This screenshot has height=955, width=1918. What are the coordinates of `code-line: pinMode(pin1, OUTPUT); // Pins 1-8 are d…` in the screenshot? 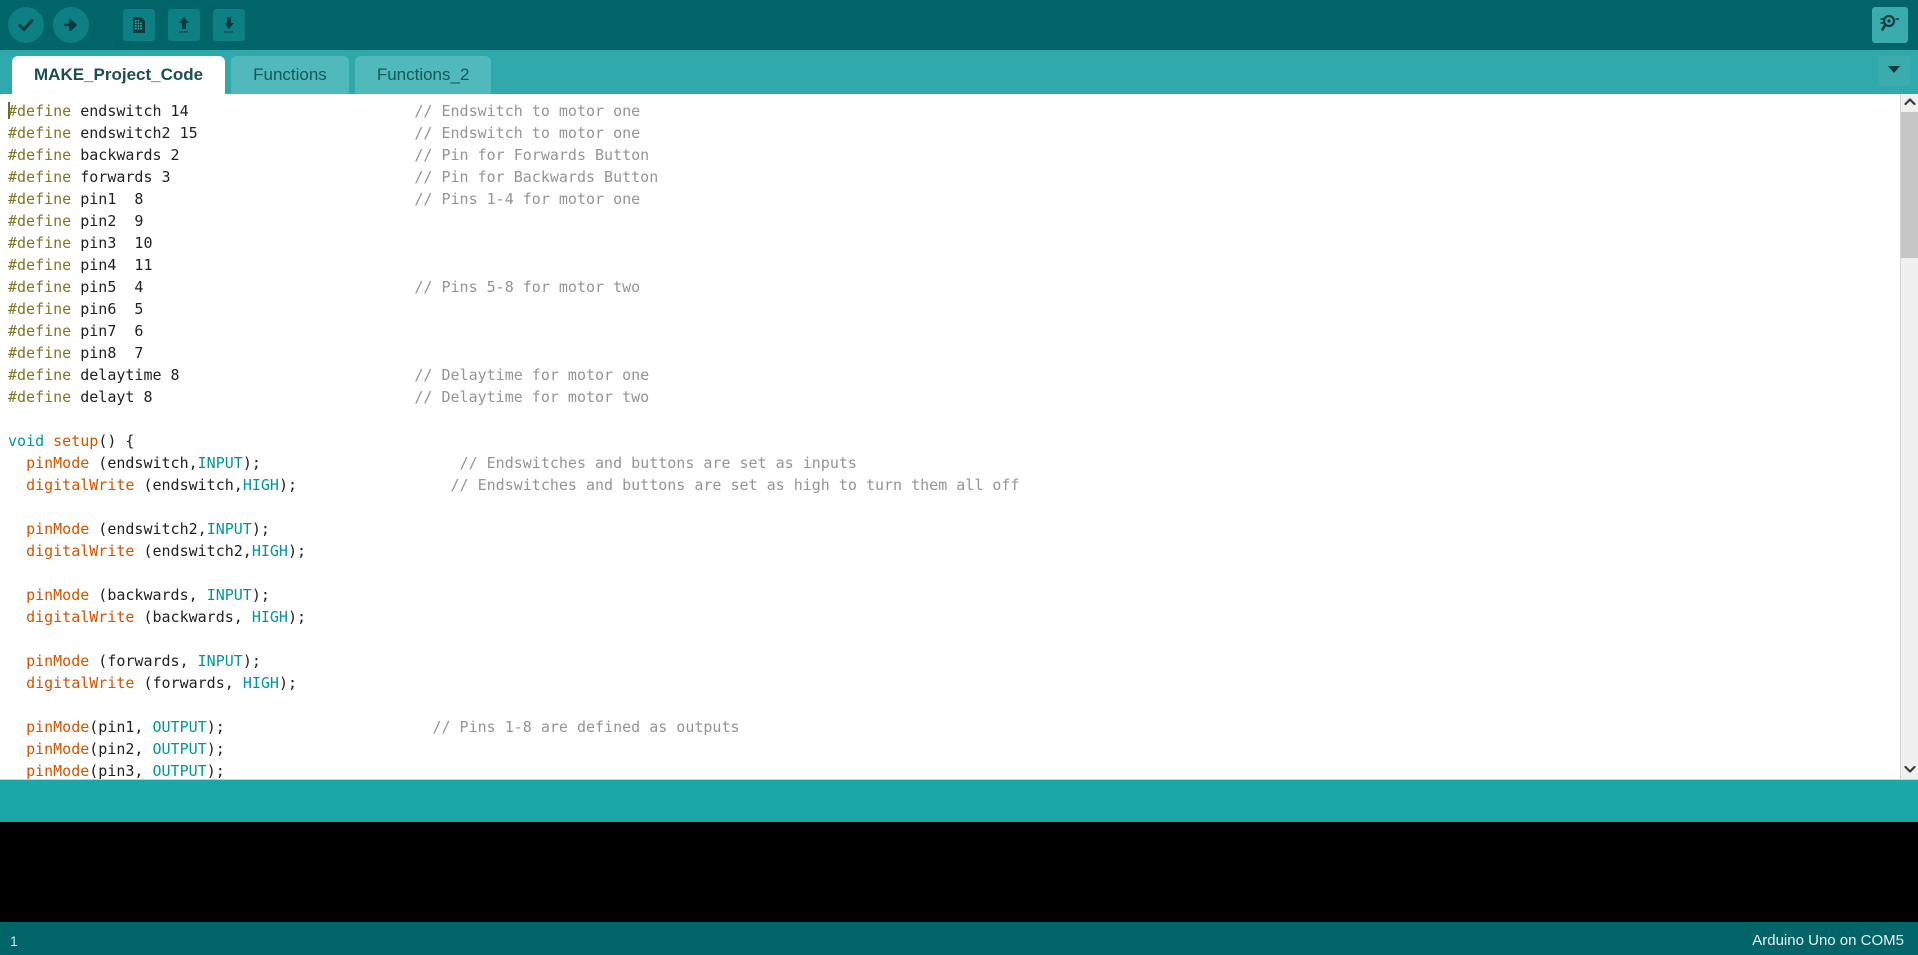 It's located at (954, 727).